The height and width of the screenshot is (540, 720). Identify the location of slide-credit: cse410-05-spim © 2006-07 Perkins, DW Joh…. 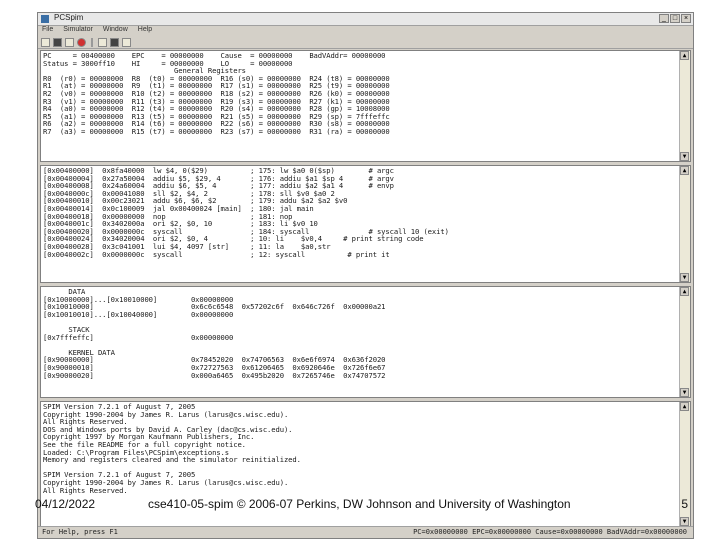
(359, 504).